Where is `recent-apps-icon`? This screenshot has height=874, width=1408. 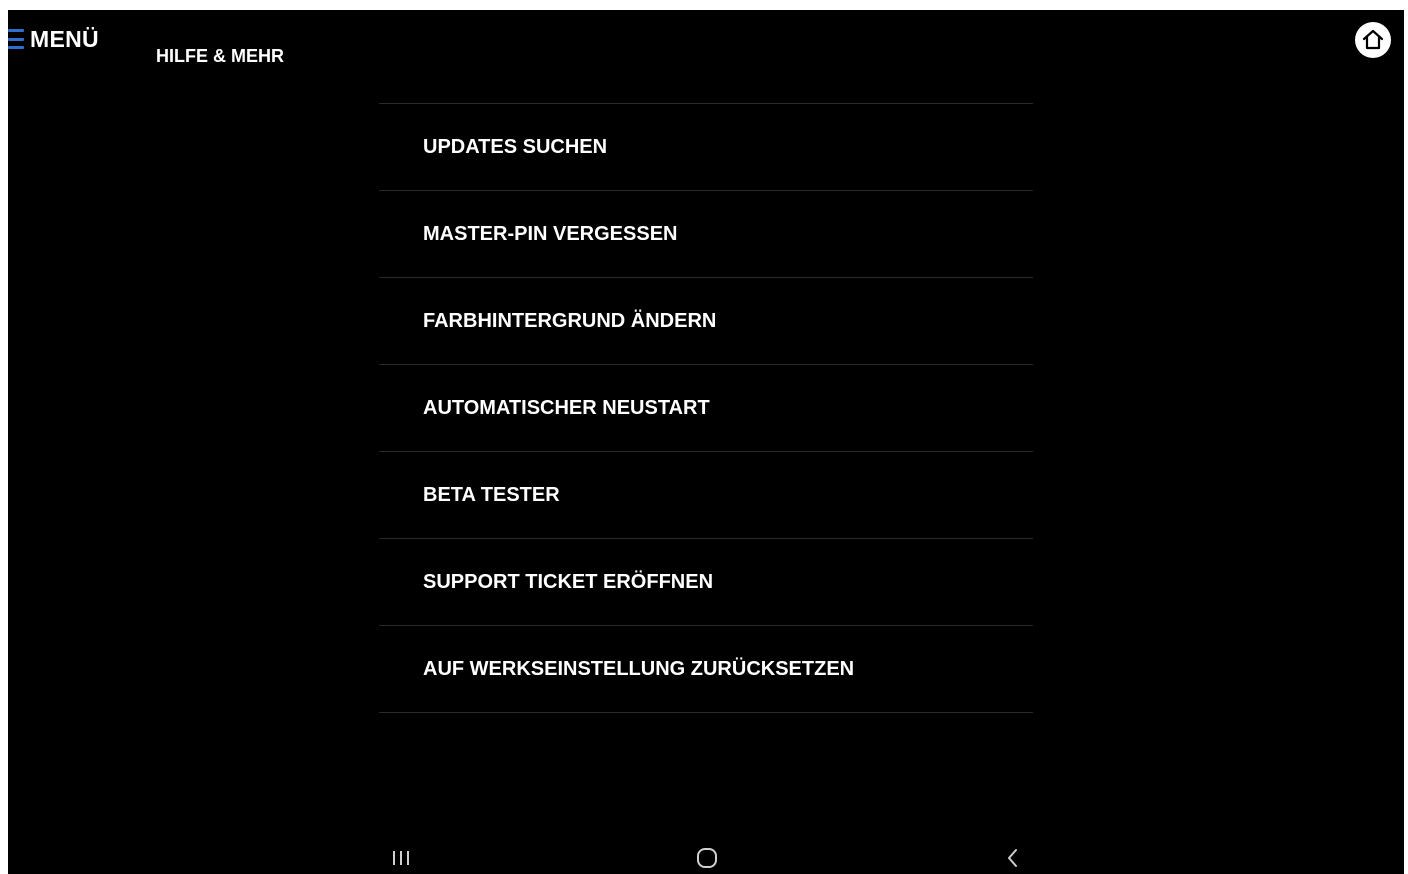 recent-apps-icon is located at coordinates (401, 858).